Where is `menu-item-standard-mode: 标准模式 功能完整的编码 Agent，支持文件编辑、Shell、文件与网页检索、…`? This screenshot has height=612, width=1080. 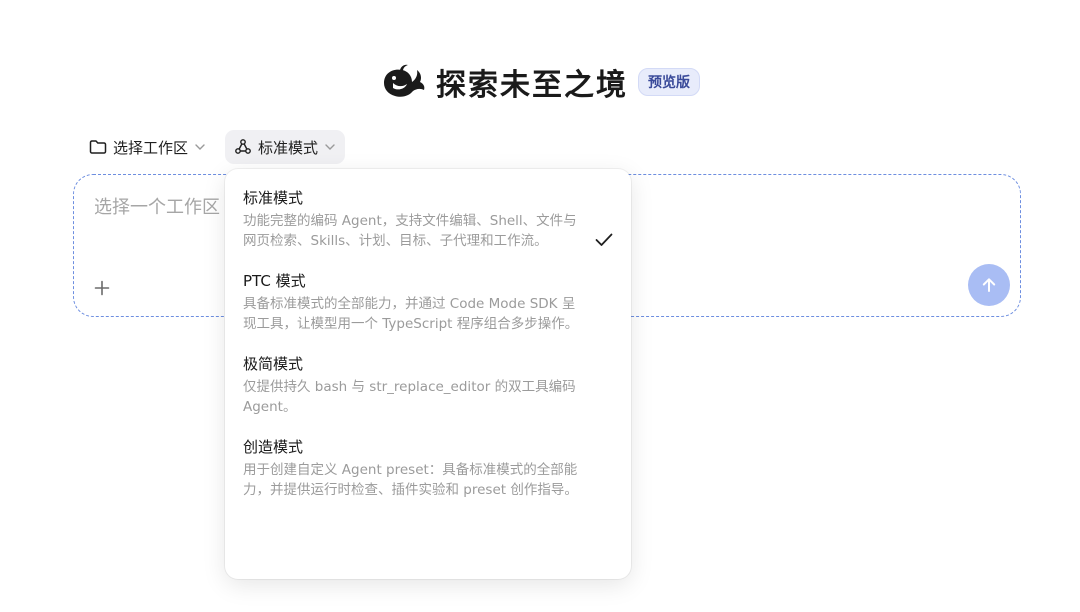 menu-item-standard-mode: 标准模式 功能完整的编码 Agent，支持文件编辑、Shell、文件与网页检索、… is located at coordinates (428, 221).